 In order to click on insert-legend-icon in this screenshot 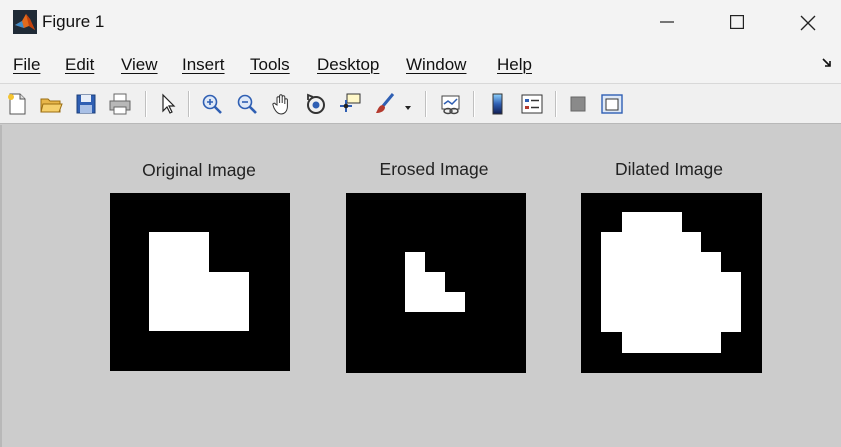, I will do `click(532, 104)`.